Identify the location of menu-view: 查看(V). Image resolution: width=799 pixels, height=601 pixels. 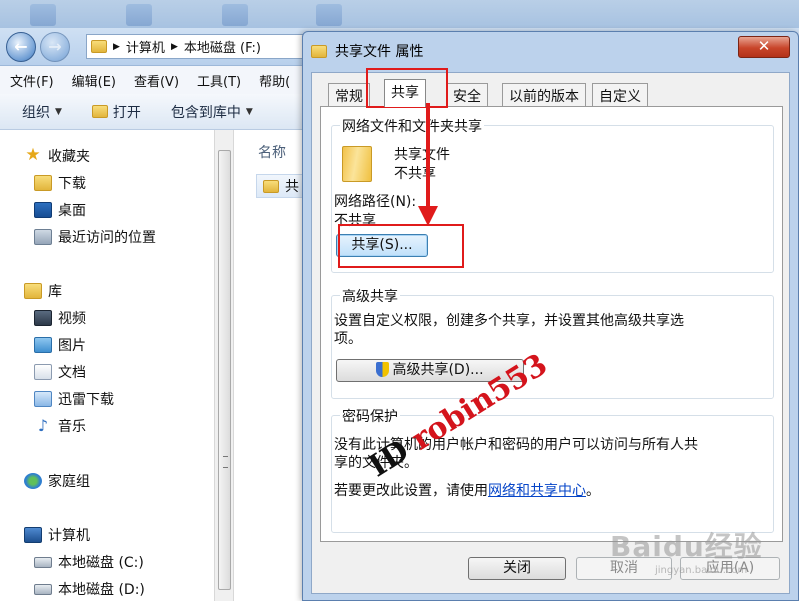
(156, 80).